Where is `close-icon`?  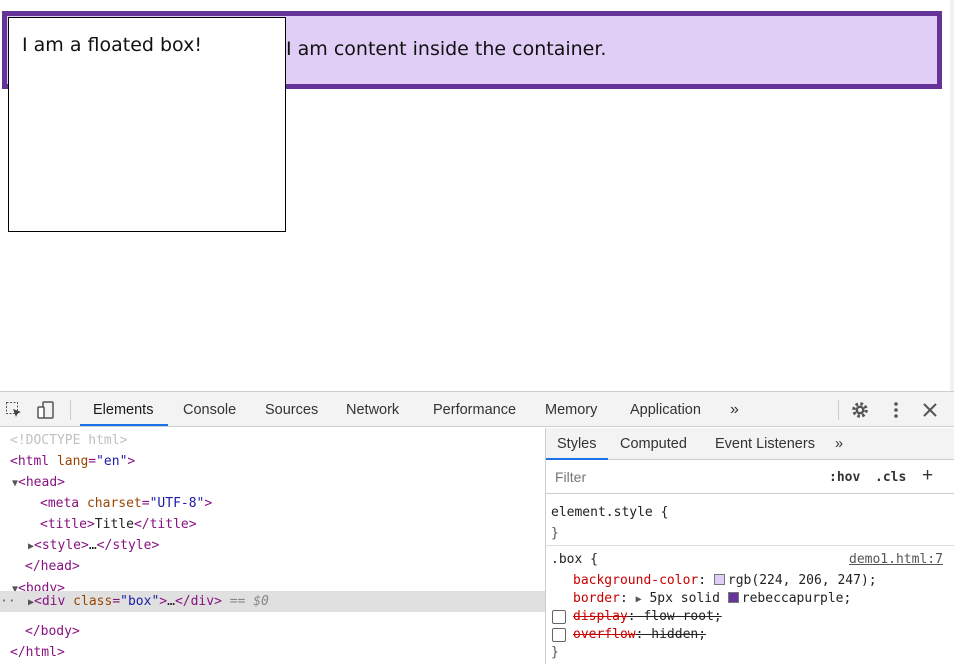
close-icon is located at coordinates (930, 410).